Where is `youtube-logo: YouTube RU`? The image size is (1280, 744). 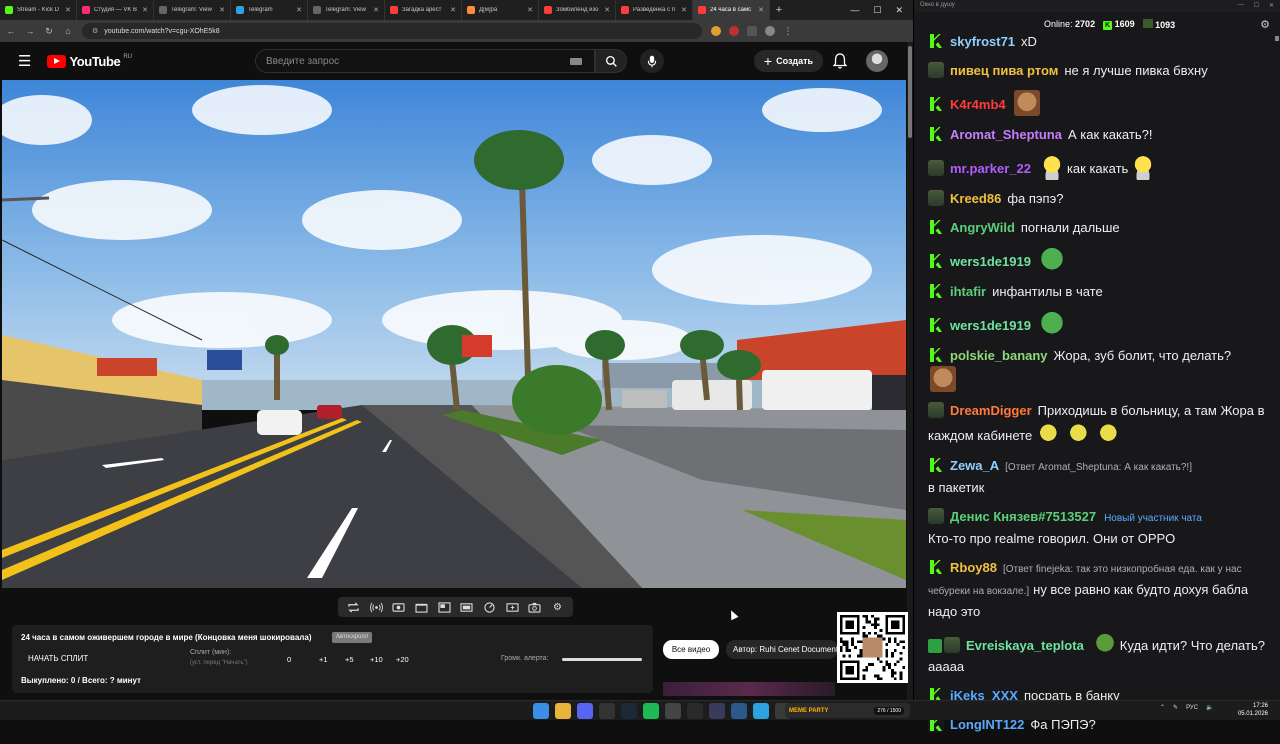
youtube-logo: YouTube RU is located at coordinates (89, 61).